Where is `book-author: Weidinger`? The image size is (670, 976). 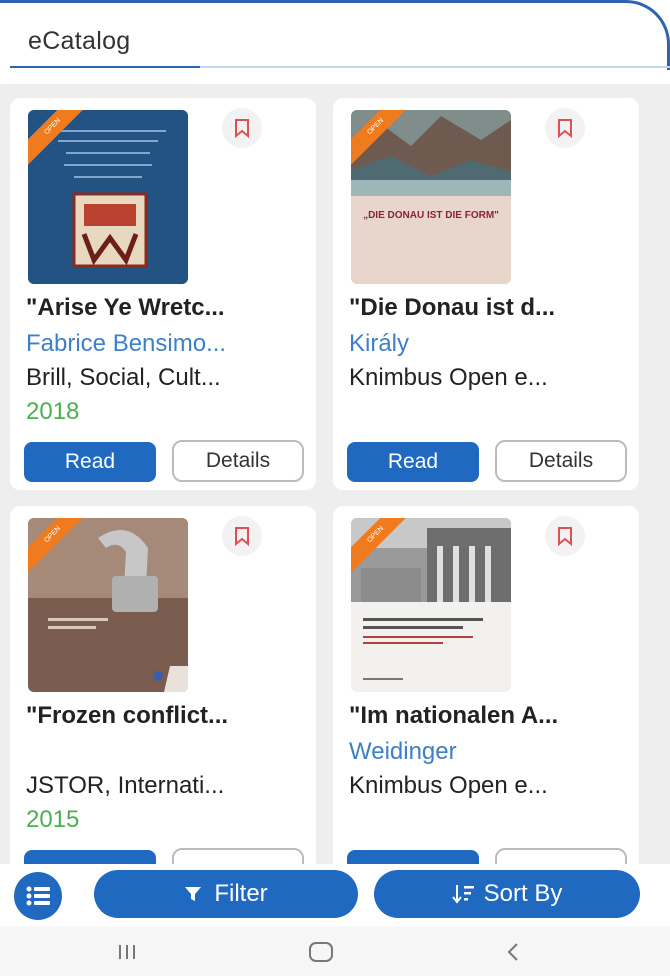 book-author: Weidinger is located at coordinates (490, 752).